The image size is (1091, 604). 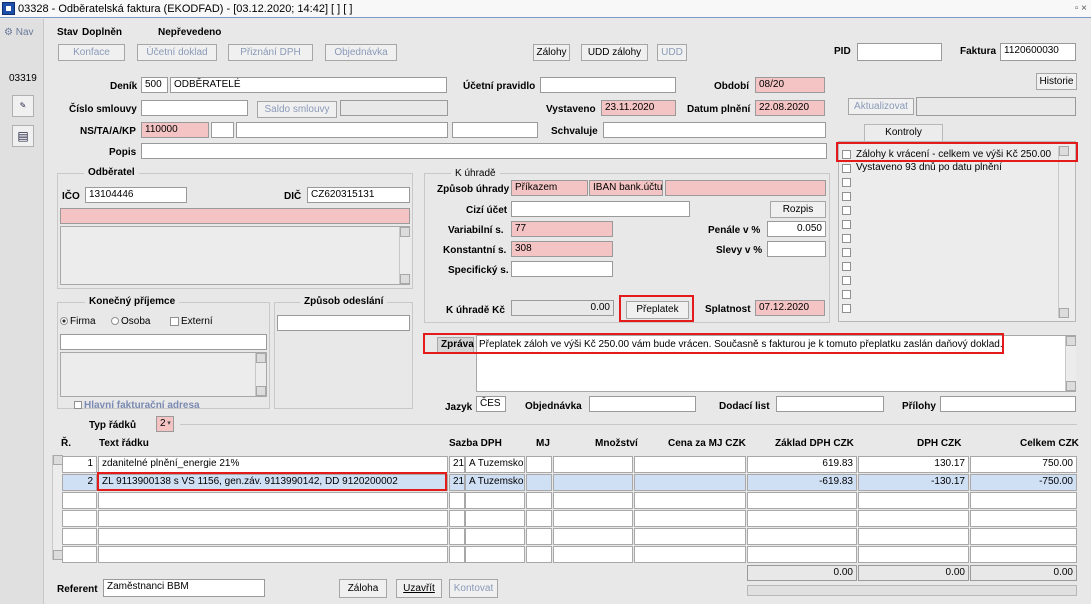 I want to click on konecny-prijemce-field, so click(x=163, y=342).